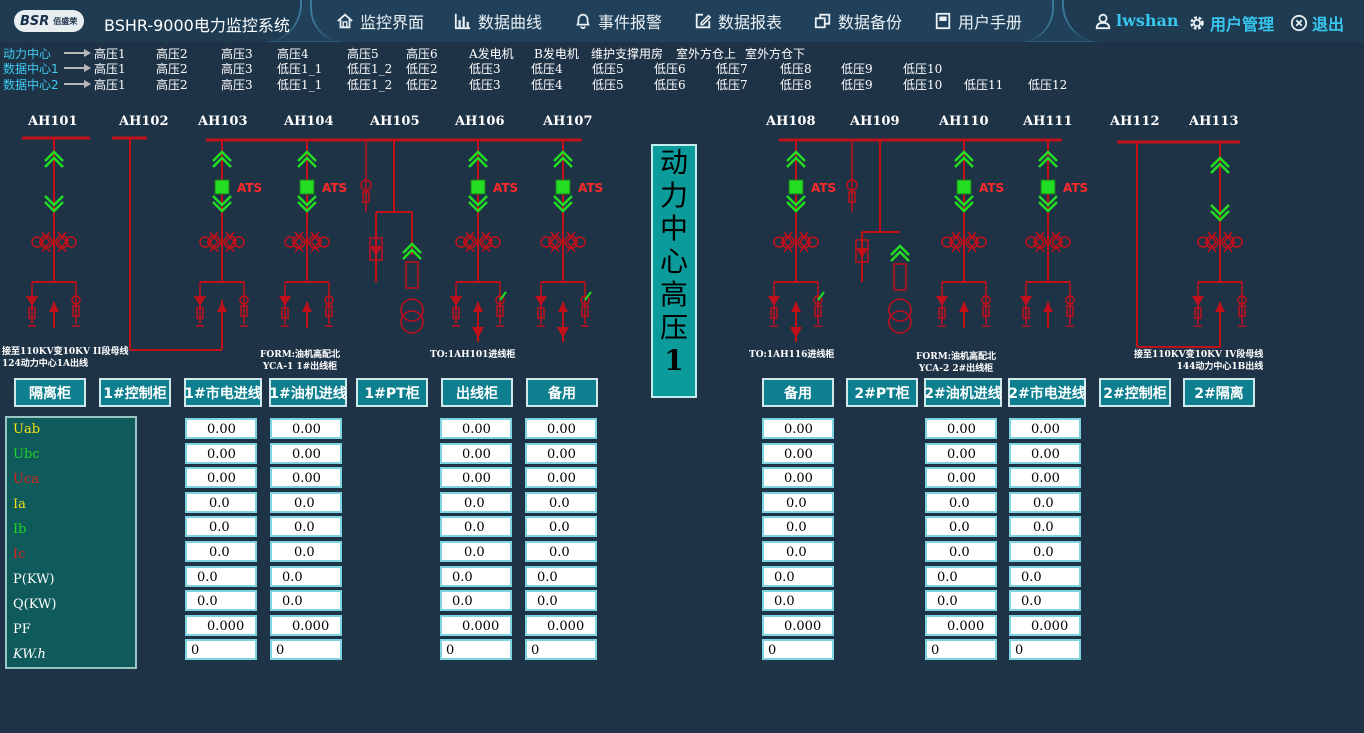 The width and height of the screenshot is (1364, 733). What do you see at coordinates (392, 22) in the screenshot?
I see `nav-label: 监控界面` at bounding box center [392, 22].